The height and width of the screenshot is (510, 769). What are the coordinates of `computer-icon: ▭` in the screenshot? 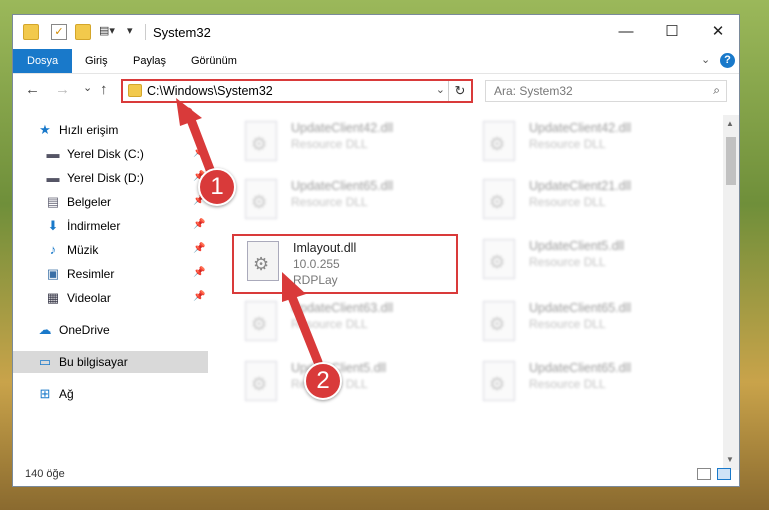 It's located at (45, 361).